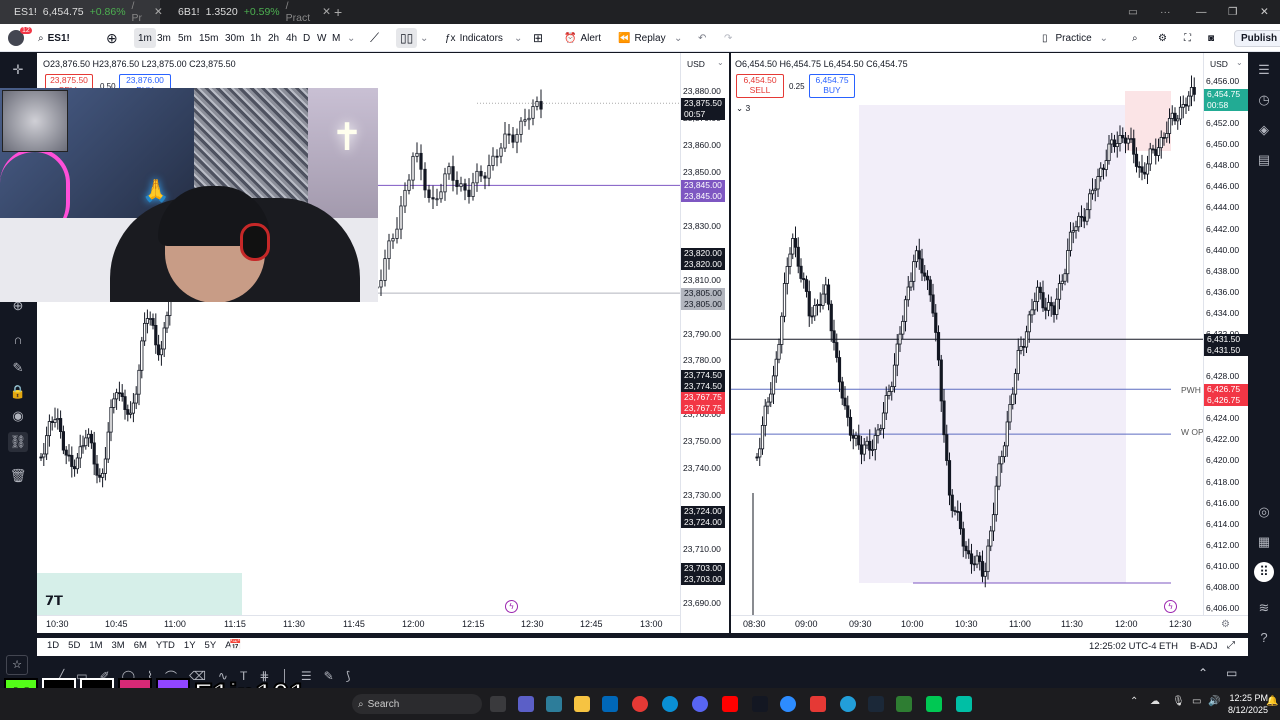 This screenshot has height=720, width=1280. I want to click on range-button-5d: 5D, so click(74, 645).